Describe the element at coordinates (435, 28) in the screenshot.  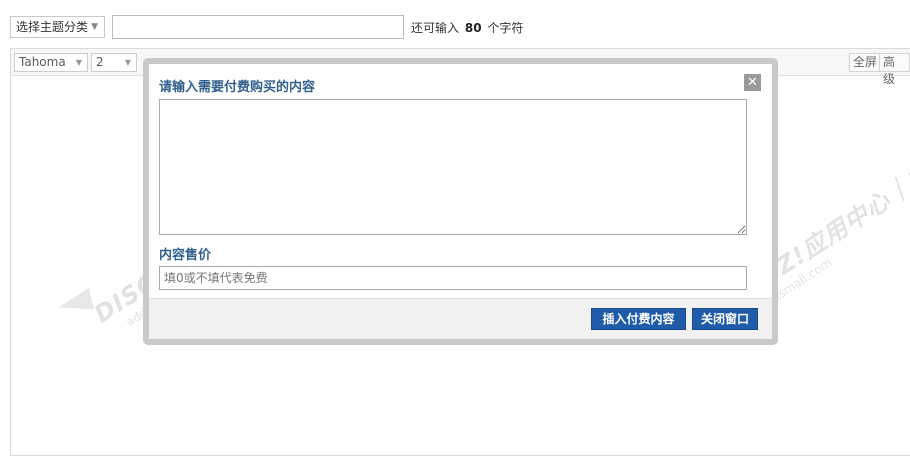
I see `counter-prefix: 还可输入` at that location.